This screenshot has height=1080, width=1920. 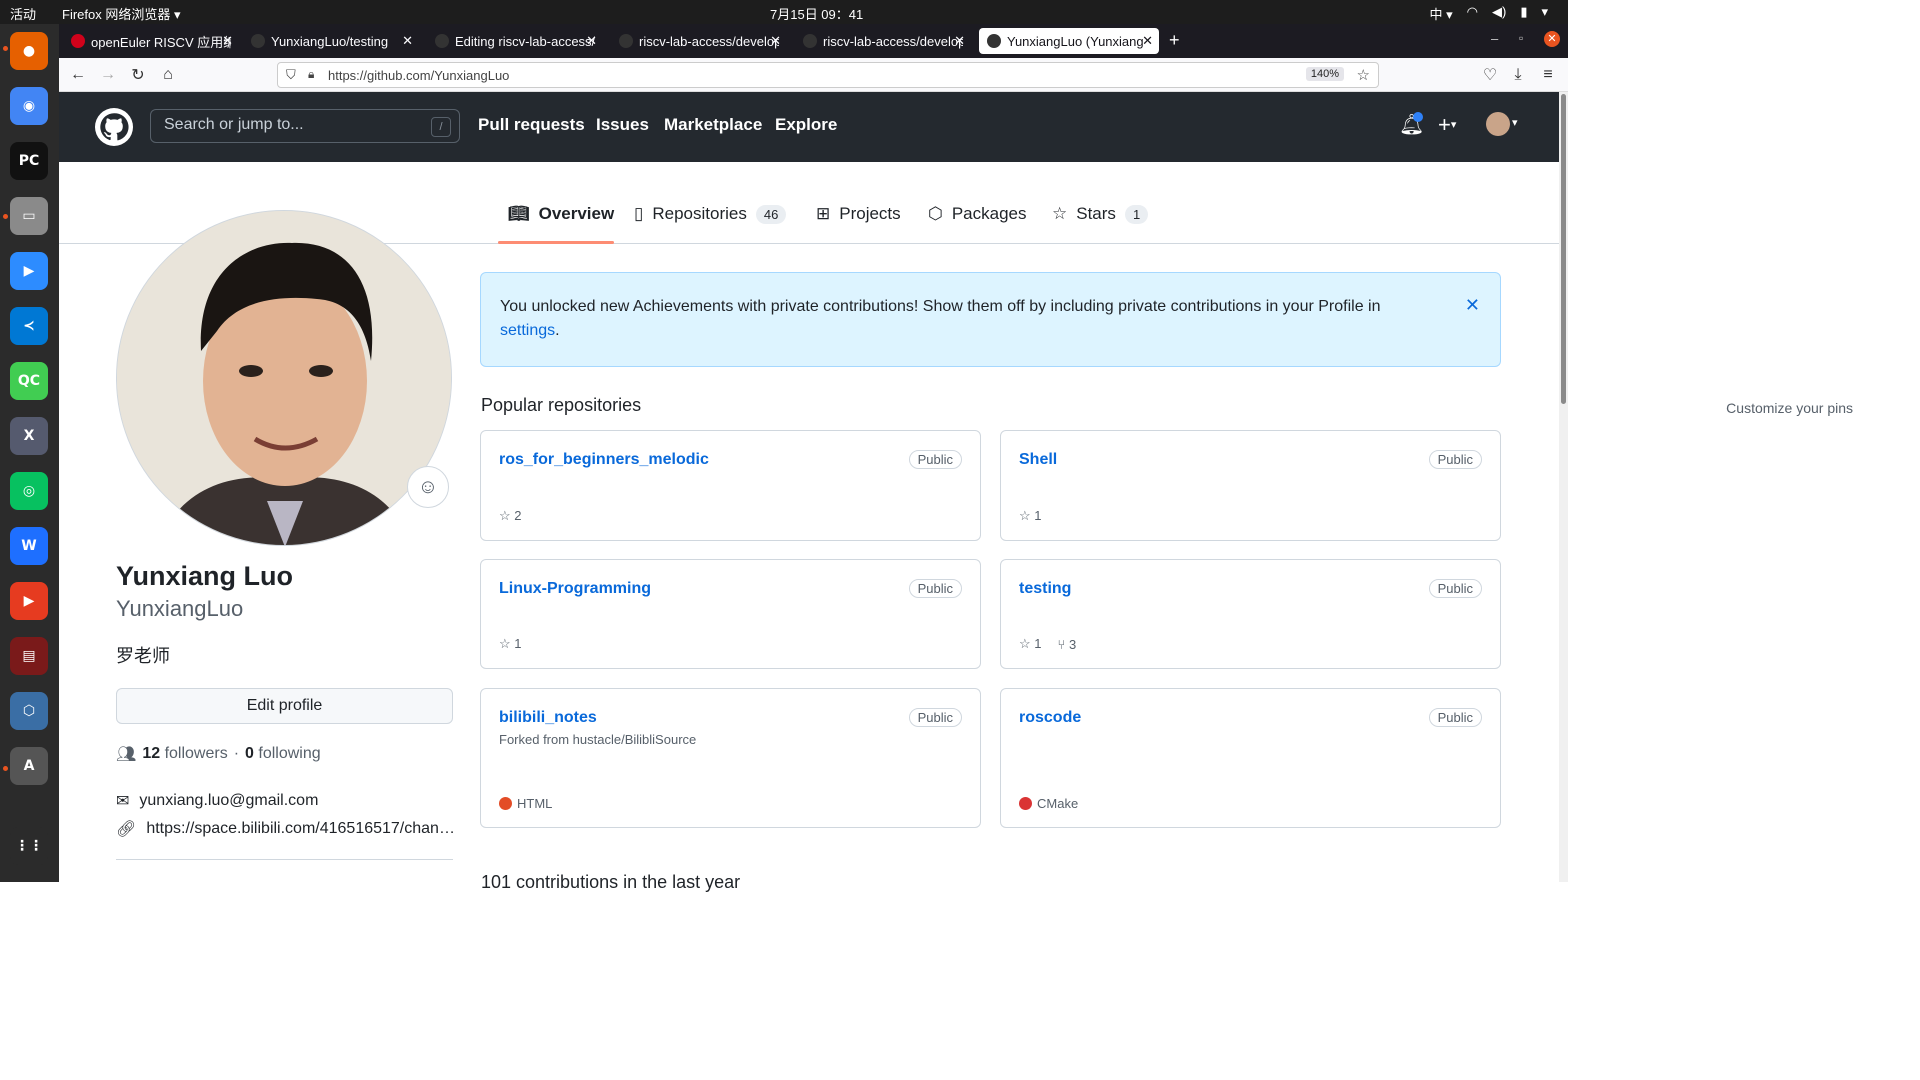 What do you see at coordinates (710, 214) in the screenshot?
I see `tab-repositories: ▯ Repositories 46` at bounding box center [710, 214].